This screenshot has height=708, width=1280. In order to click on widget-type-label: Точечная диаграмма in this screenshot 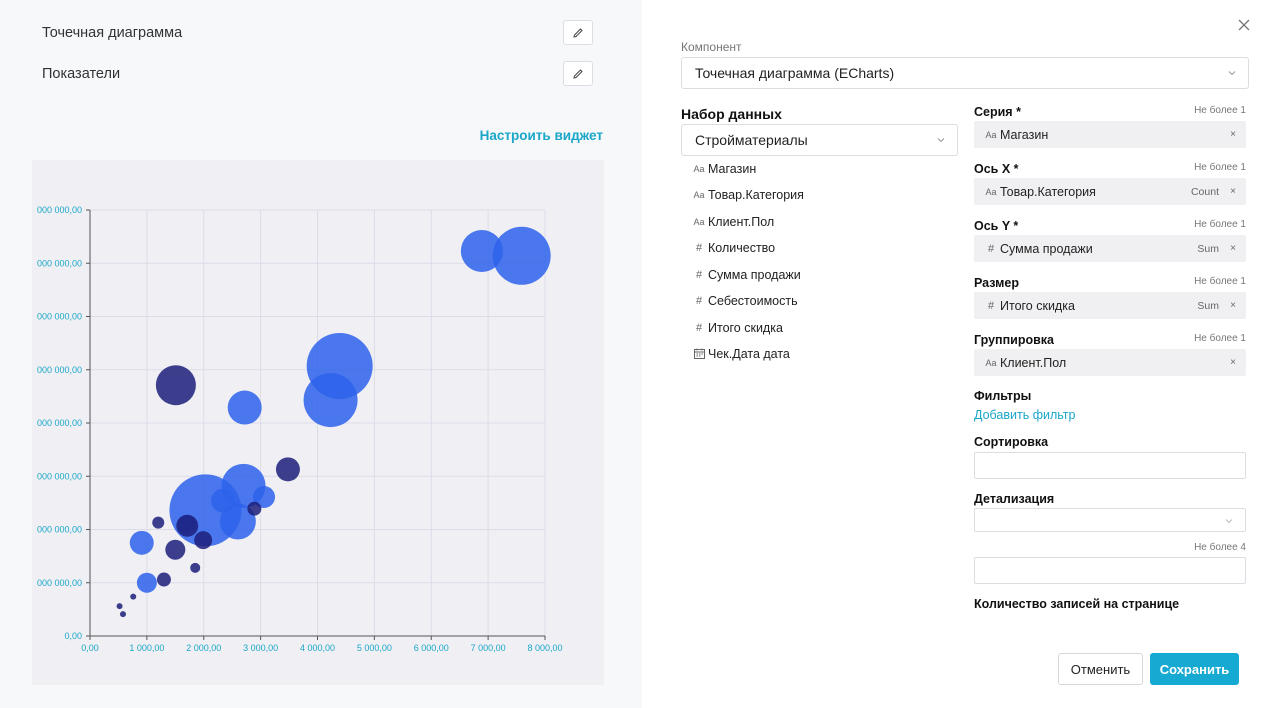, I will do `click(112, 33)`.